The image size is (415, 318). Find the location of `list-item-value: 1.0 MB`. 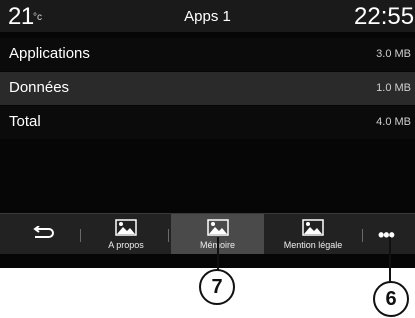

list-item-value: 1.0 MB is located at coordinates (393, 88).